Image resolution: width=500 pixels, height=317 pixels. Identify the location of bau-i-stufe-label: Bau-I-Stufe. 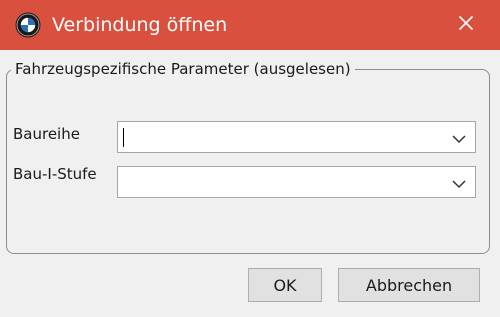
(55, 174).